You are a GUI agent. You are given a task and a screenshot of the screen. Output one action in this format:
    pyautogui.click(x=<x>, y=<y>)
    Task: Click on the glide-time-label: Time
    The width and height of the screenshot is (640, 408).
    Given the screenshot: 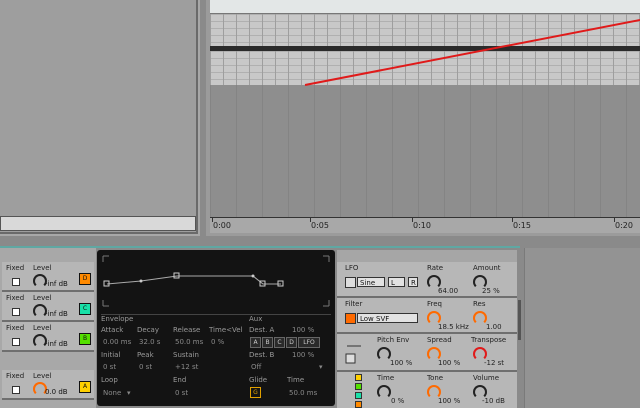 What is the action you would take?
    pyautogui.click(x=296, y=380)
    